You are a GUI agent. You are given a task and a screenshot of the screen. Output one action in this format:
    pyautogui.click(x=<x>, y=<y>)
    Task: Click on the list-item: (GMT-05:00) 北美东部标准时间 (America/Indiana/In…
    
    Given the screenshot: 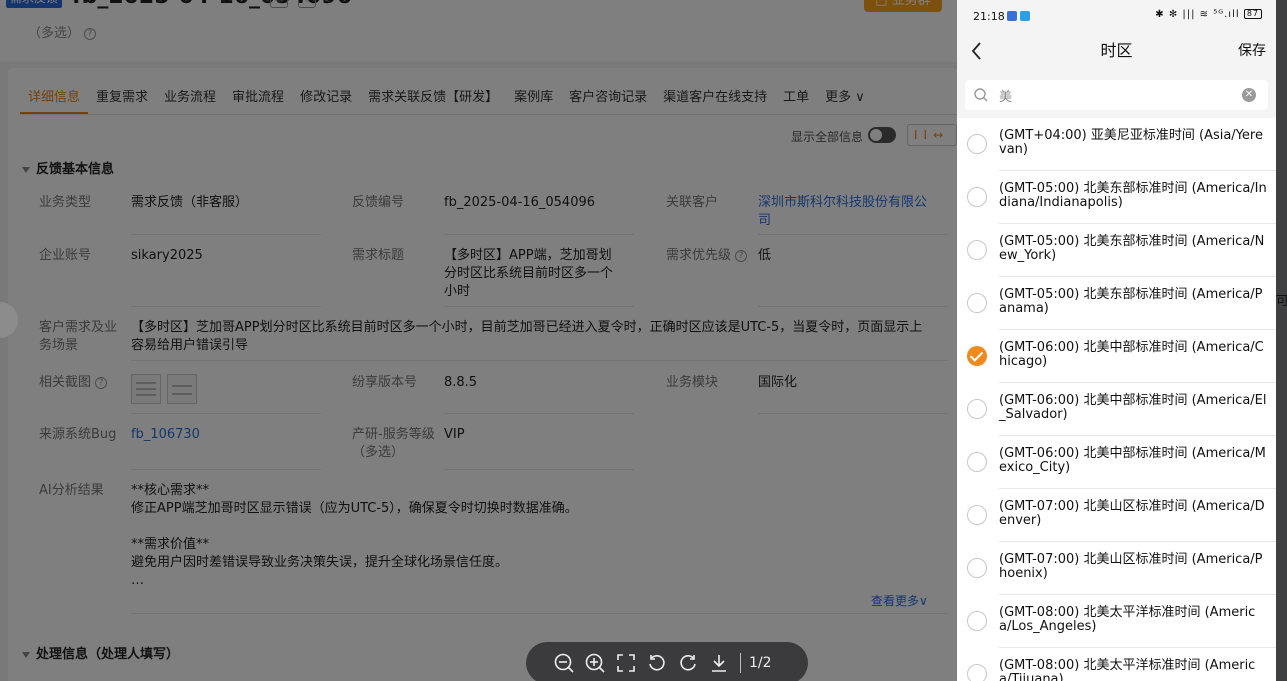 What is the action you would take?
    pyautogui.click(x=1116, y=197)
    